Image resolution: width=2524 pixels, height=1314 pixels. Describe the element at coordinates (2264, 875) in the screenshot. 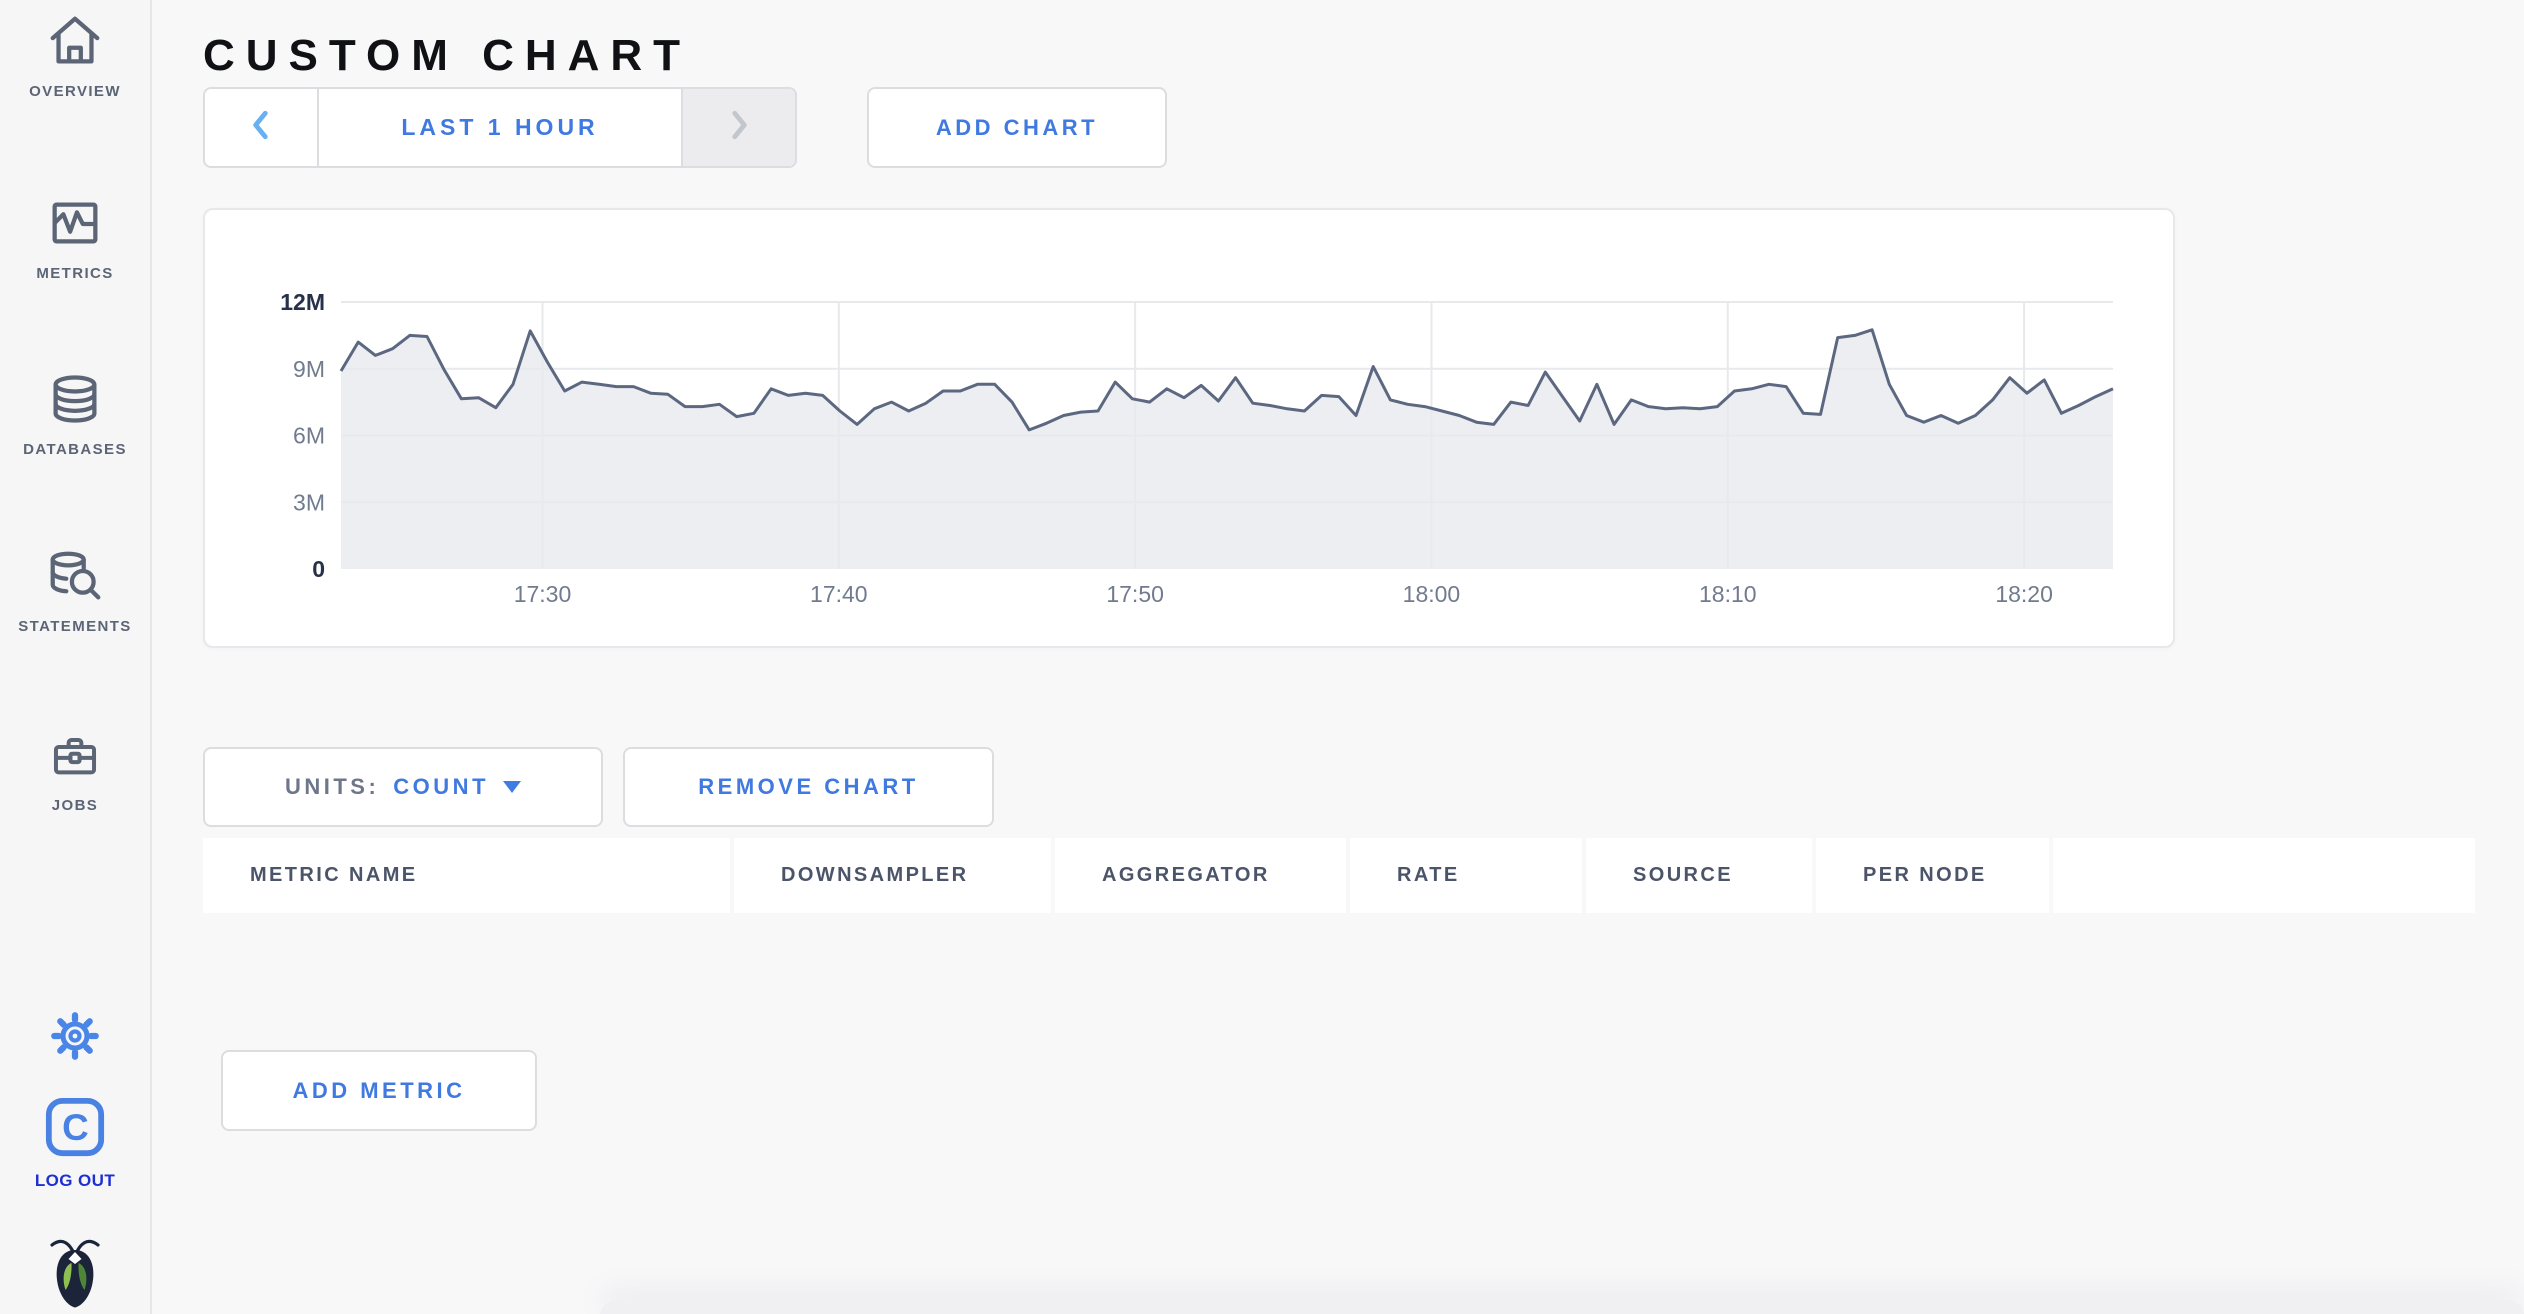

I see `column-header-actions` at that location.